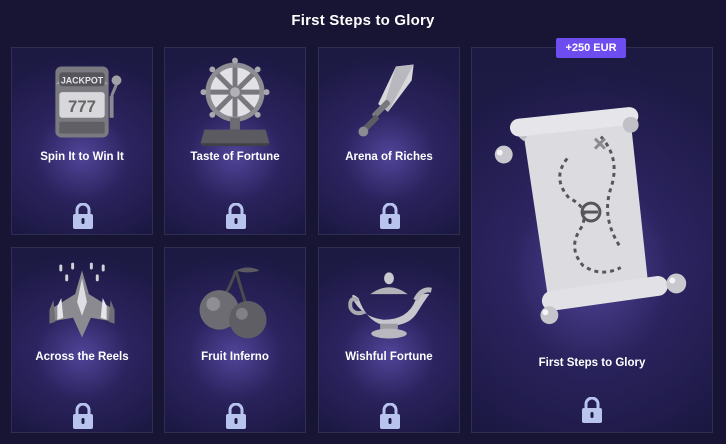 Image resolution: width=726 pixels, height=444 pixels. I want to click on card-label: Spin It to Win It, so click(82, 157).